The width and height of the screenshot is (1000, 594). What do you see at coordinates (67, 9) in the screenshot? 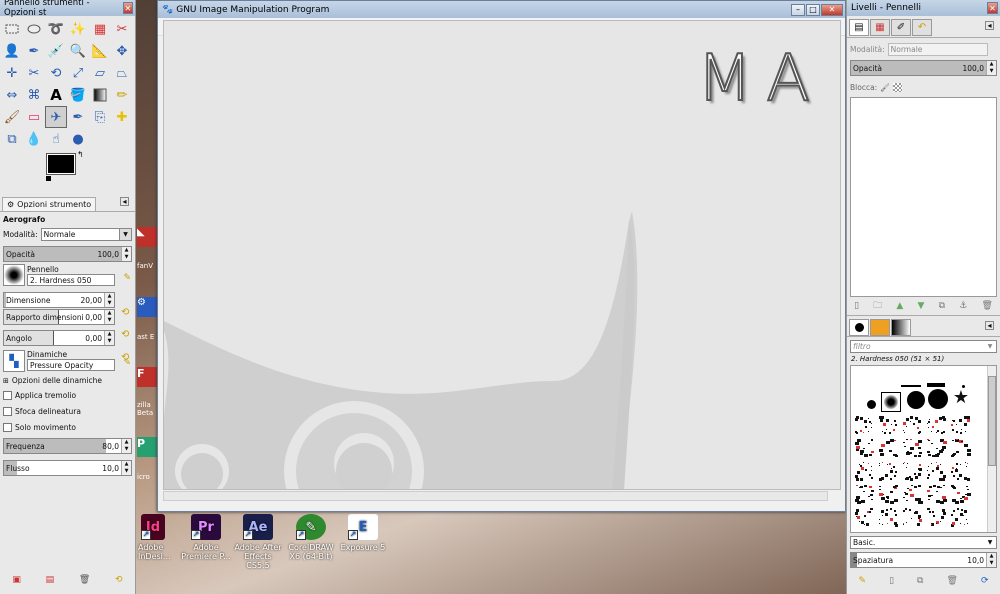
I see `toolbox-titlebar: Pannello strumenti - Opzioni st ✕` at bounding box center [67, 9].